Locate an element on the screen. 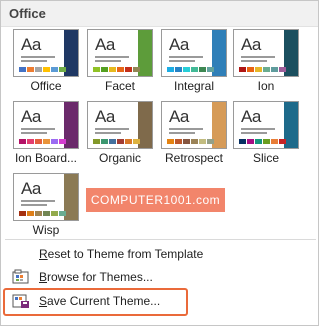 The height and width of the screenshot is (326, 320). theme-name-label: Ion is located at coordinates (266, 86).